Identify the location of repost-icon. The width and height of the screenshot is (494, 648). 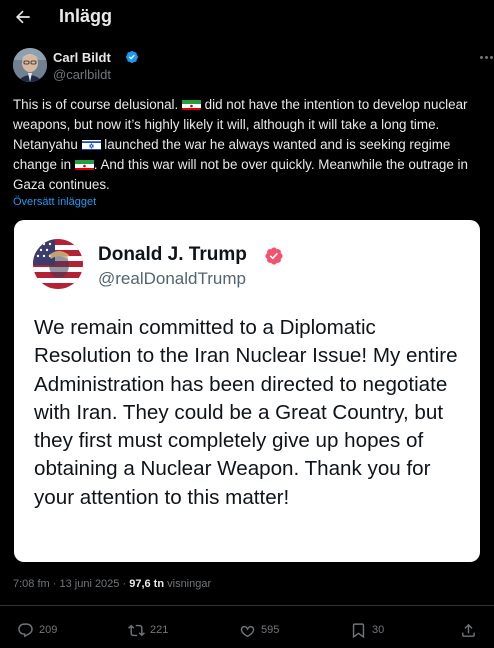
(136, 630).